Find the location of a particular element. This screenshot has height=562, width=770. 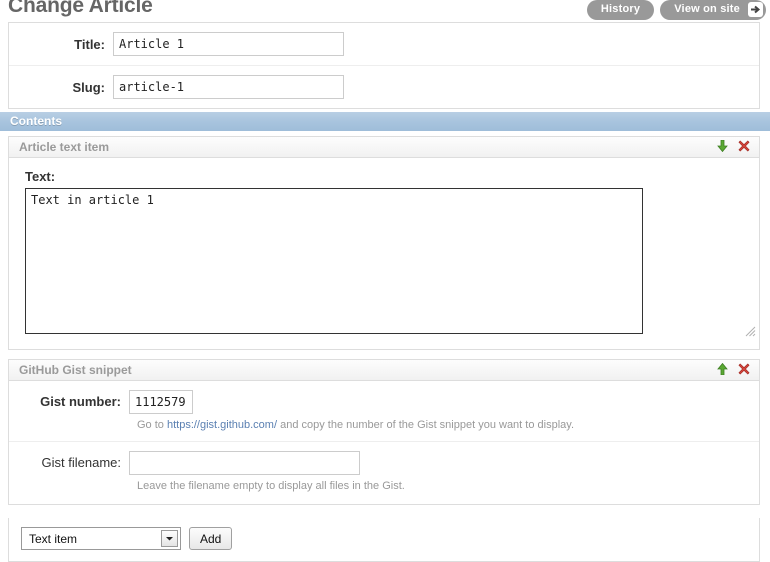

gist-number-label: Gist number: is located at coordinates (80, 401).